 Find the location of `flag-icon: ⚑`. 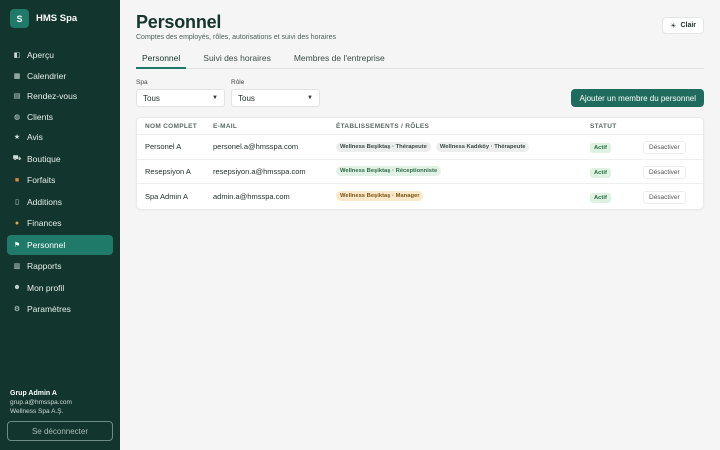

flag-icon: ⚑ is located at coordinates (17, 245).